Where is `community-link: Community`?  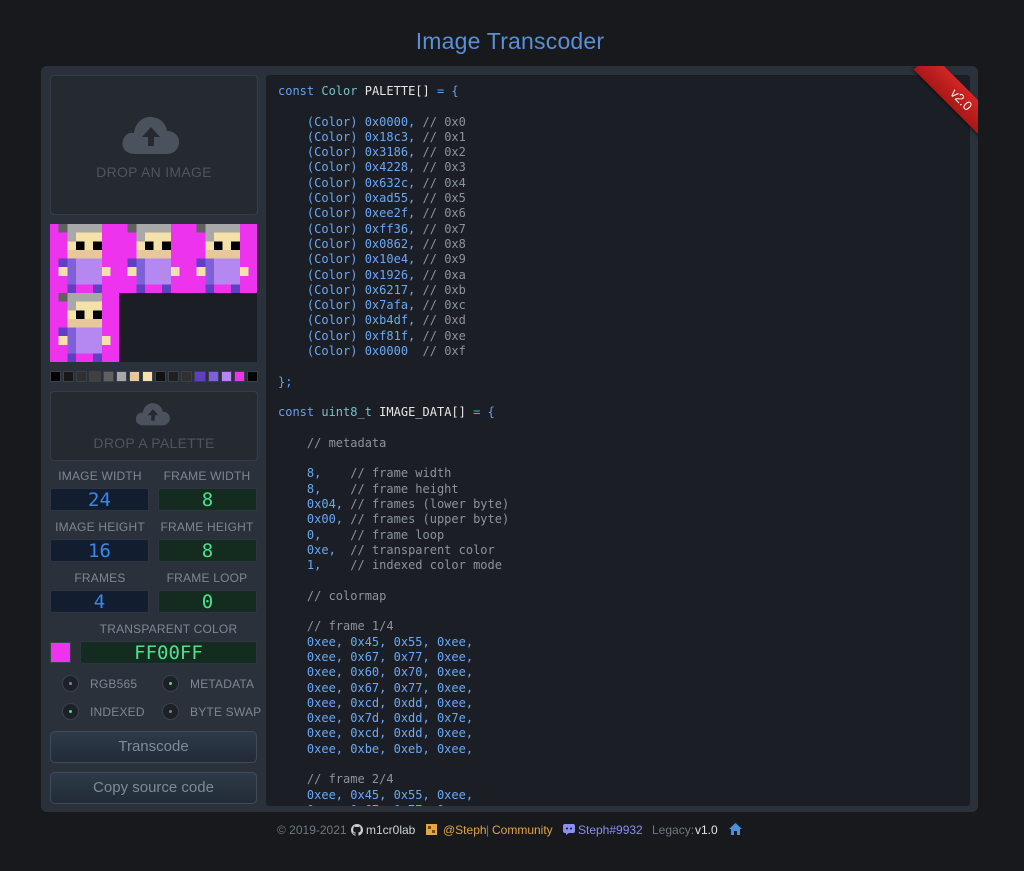
community-link: Community is located at coordinates (522, 830).